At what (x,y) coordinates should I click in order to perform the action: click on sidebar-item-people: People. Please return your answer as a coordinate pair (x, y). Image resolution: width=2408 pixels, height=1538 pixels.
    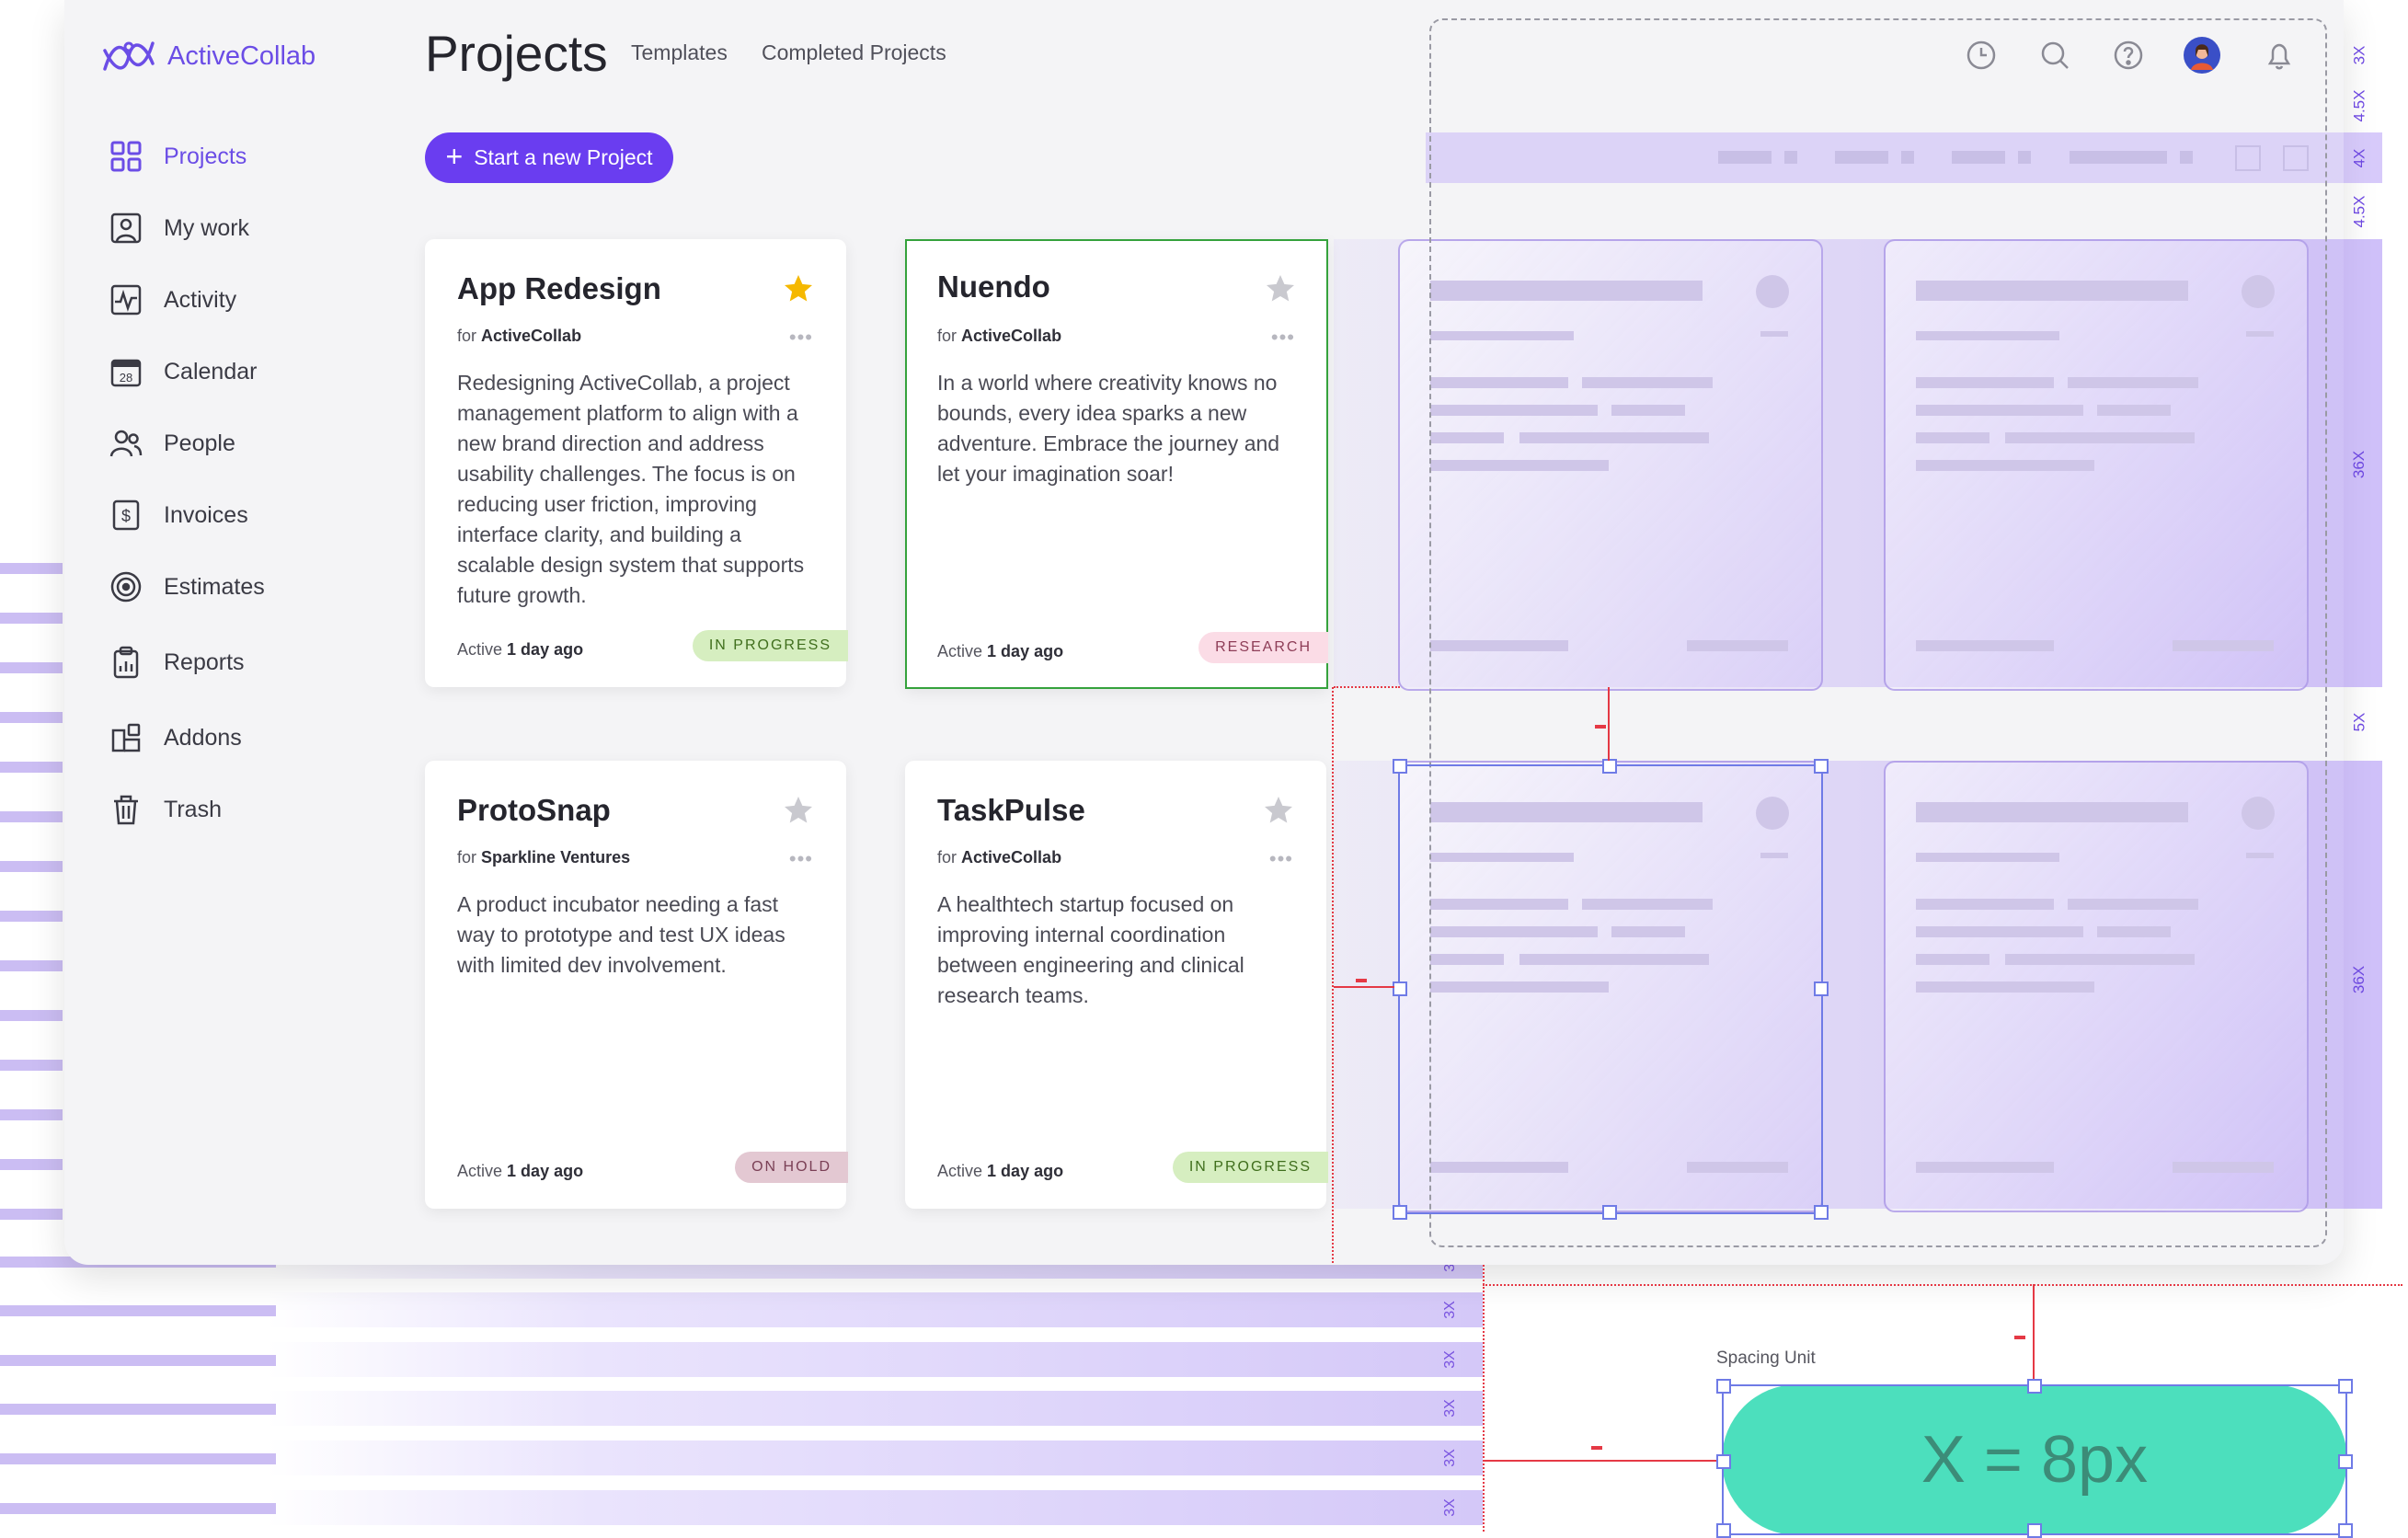
    Looking at the image, I should click on (172, 443).